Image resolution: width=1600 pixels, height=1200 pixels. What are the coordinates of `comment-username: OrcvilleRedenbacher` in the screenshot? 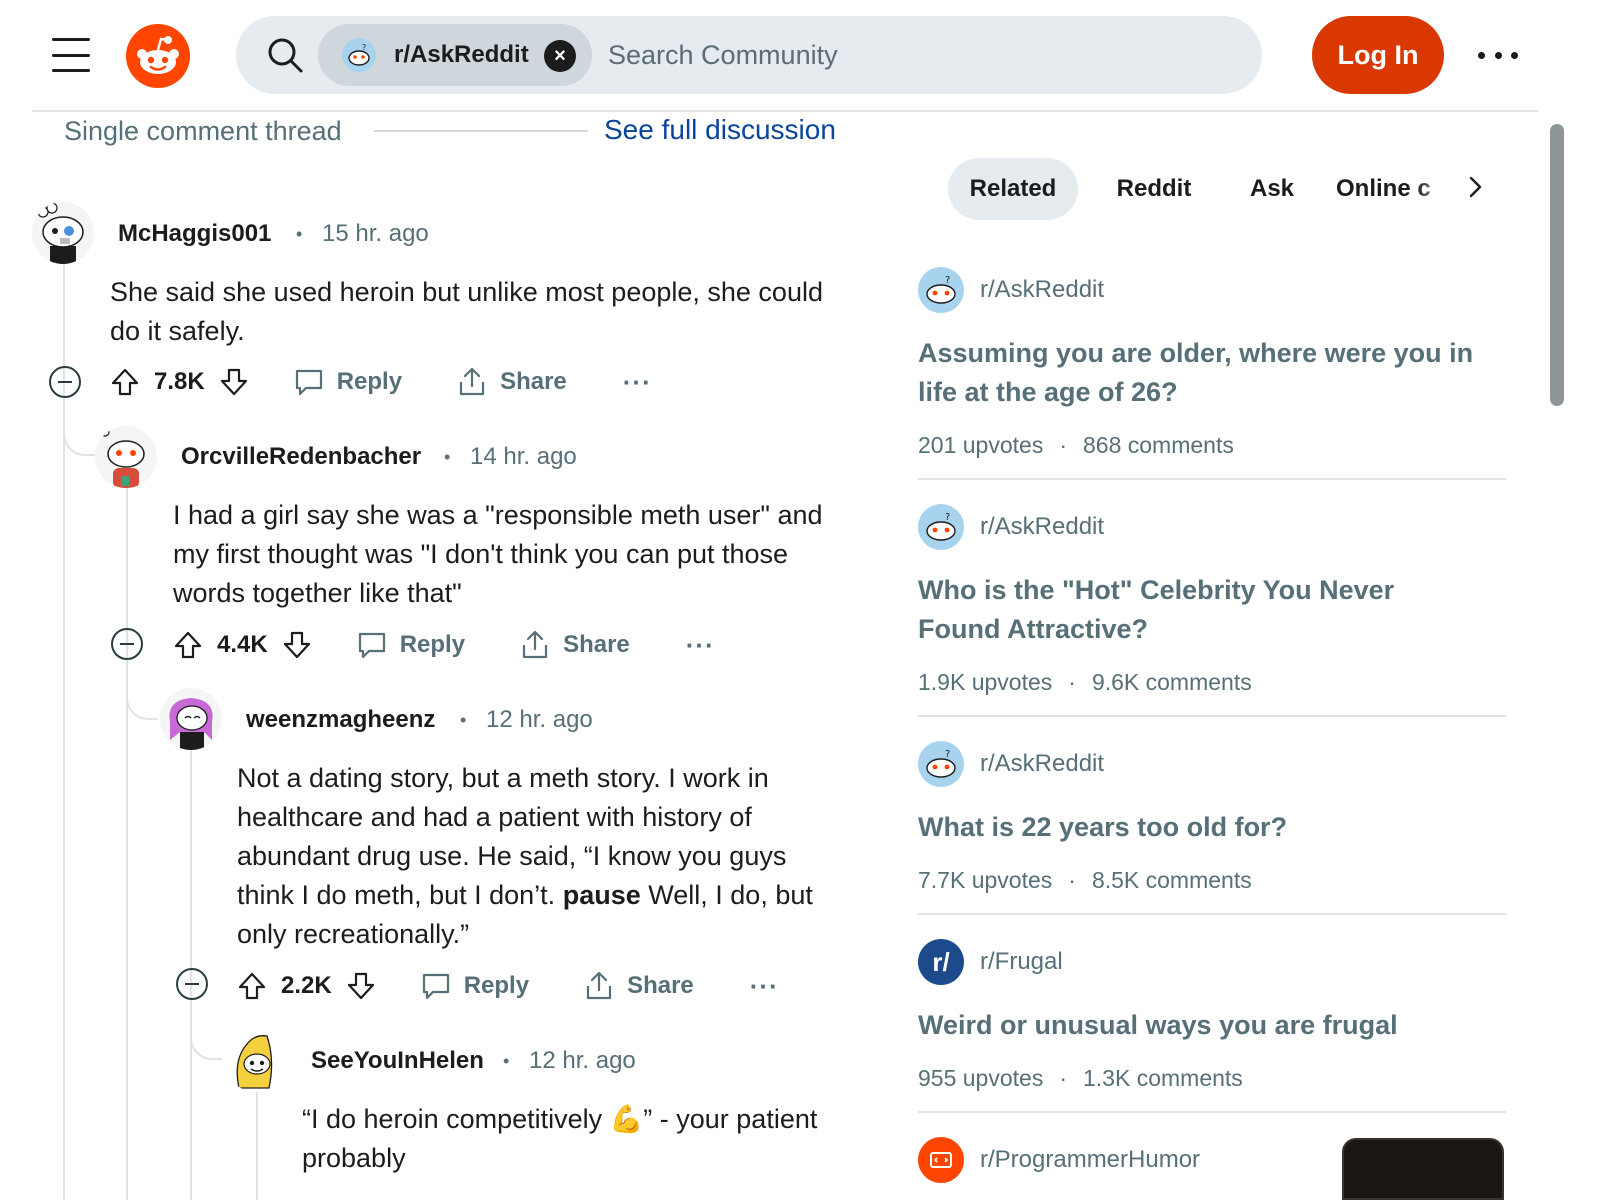 It's located at (301, 457).